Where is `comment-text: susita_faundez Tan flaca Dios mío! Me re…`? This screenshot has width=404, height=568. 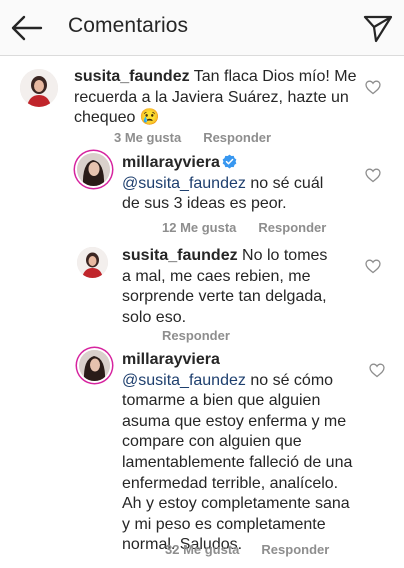 comment-text: susita_faundez Tan flaca Dios mío! Me re… is located at coordinates (224, 98).